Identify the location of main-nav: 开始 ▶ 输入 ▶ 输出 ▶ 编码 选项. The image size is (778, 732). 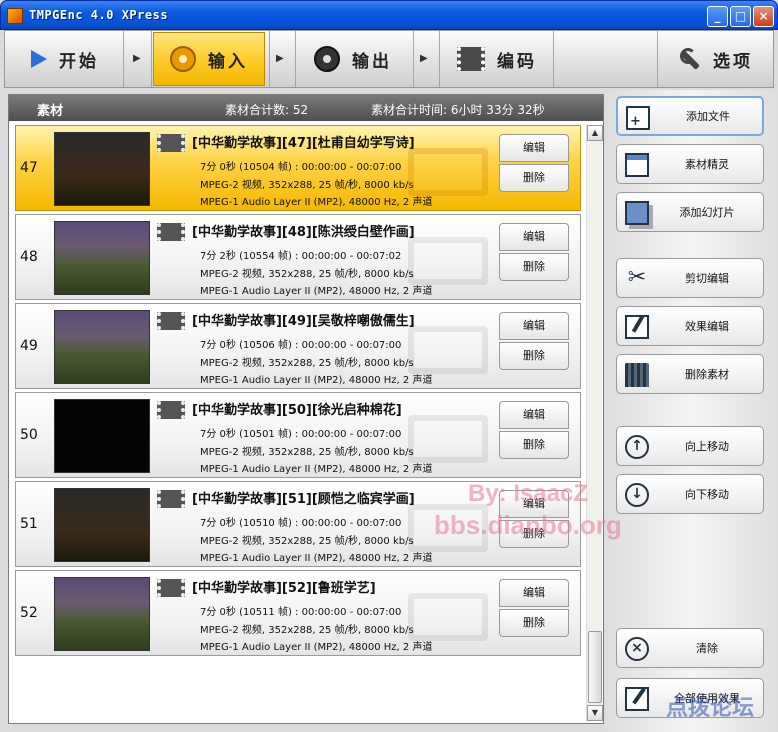
(389, 59).